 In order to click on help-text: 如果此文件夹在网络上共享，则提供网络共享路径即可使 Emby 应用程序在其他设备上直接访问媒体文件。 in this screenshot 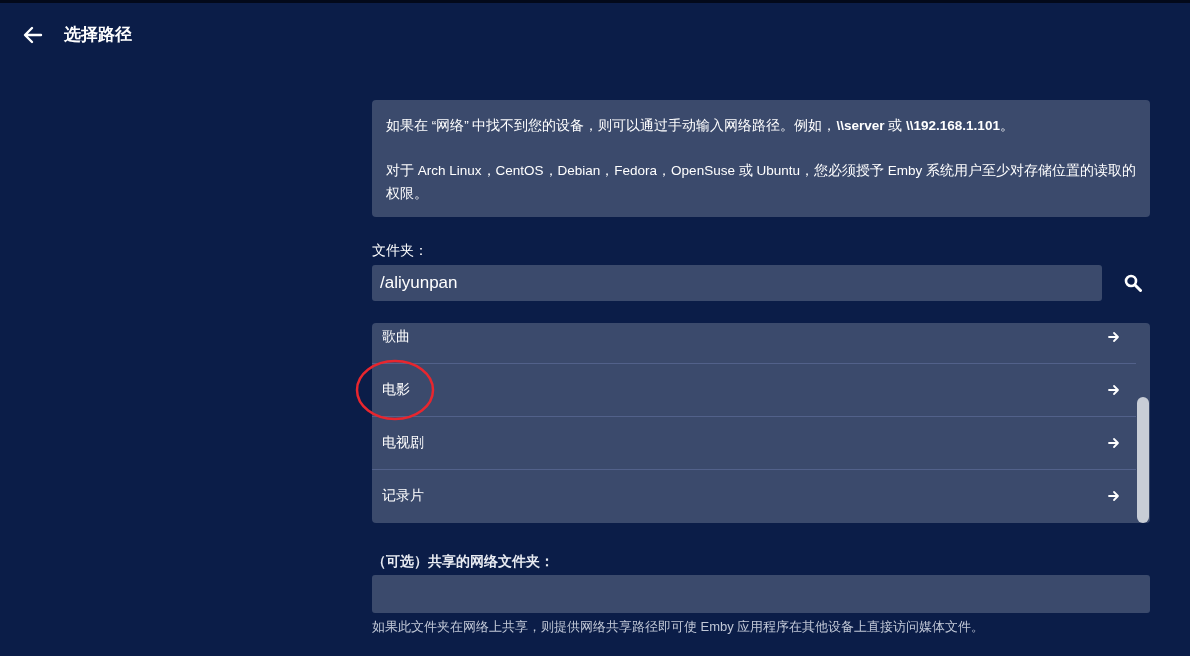, I will do `click(679, 627)`.